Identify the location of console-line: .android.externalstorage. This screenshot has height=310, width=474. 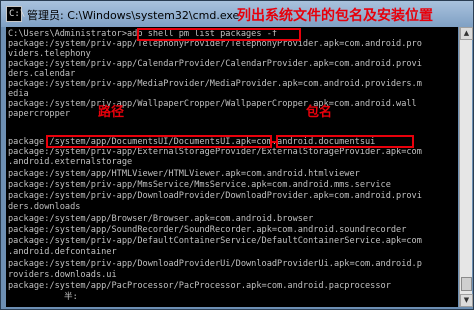
(70, 162).